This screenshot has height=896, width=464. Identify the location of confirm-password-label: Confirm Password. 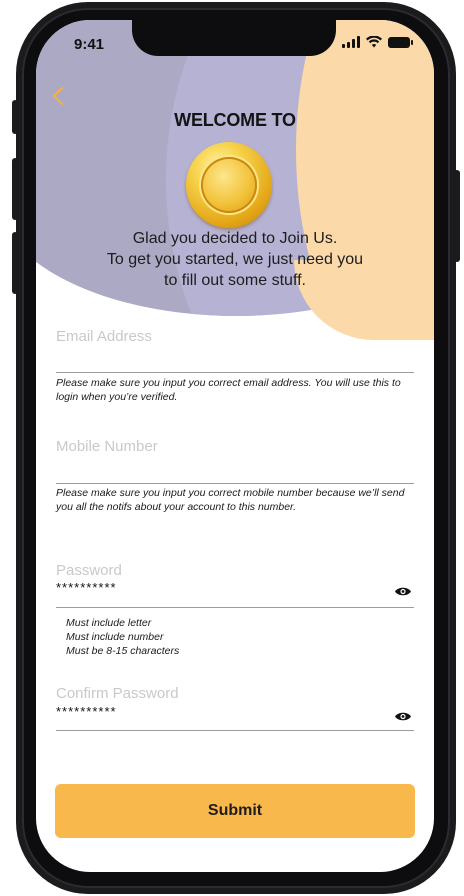
(117, 693).